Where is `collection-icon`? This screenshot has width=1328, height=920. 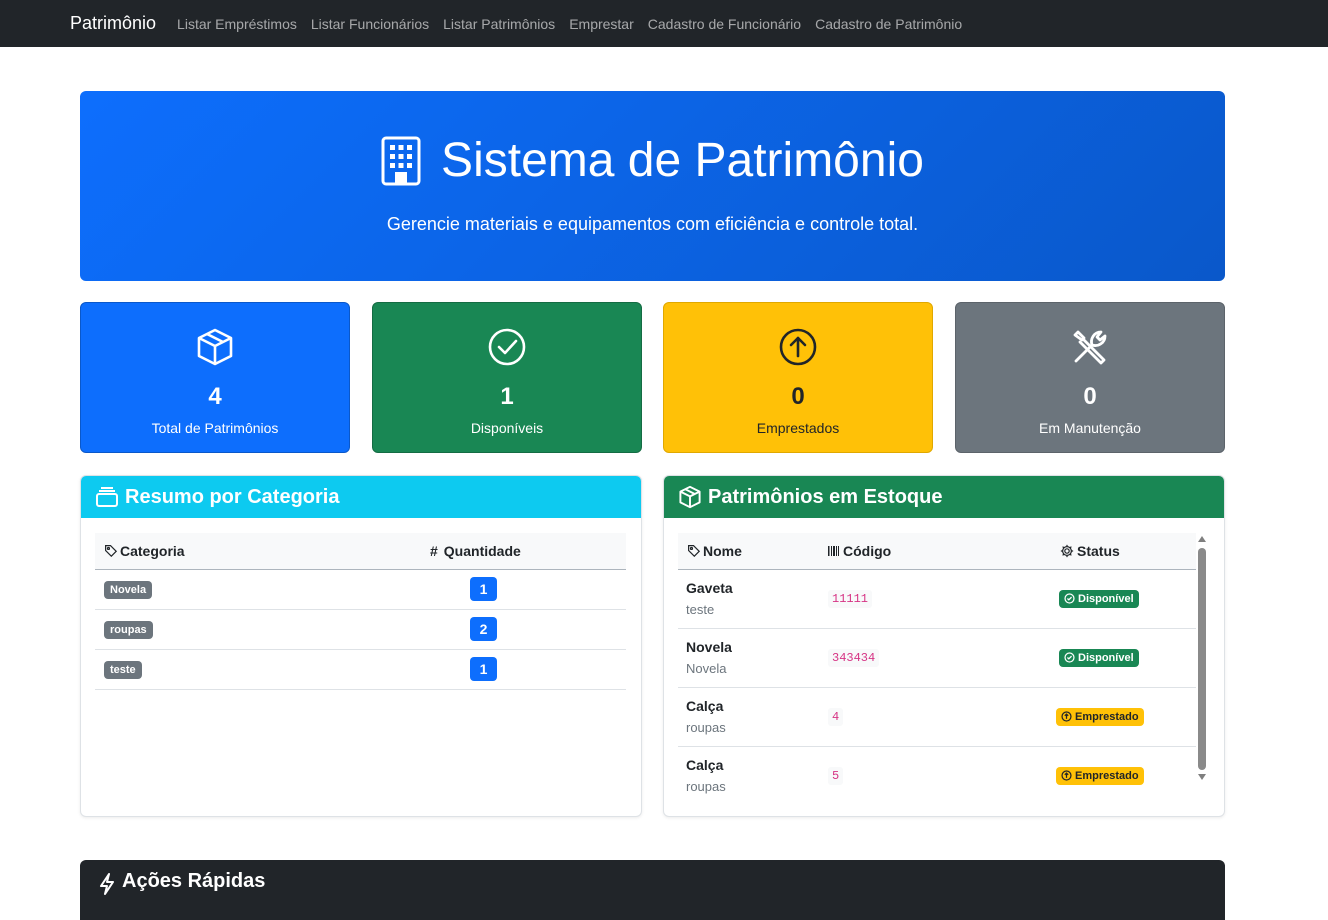
collection-icon is located at coordinates (107, 497).